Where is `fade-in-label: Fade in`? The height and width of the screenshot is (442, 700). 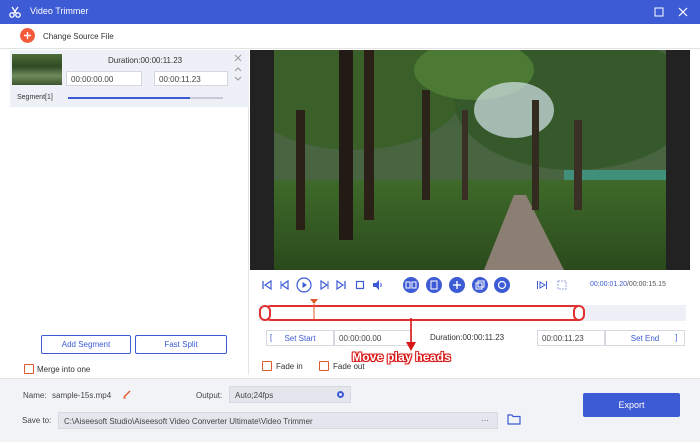
fade-in-label: Fade in is located at coordinates (289, 366).